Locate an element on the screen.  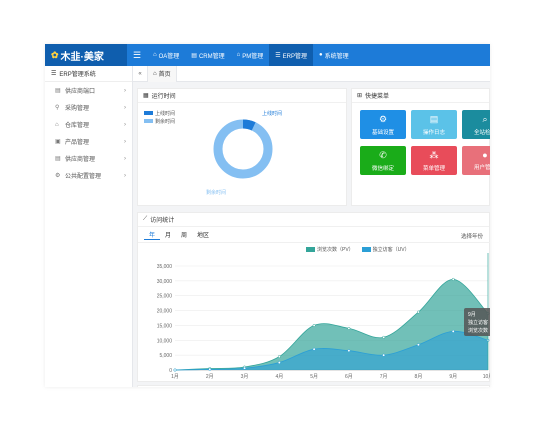
legend-item-pv: 浏览次数（PV） is located at coordinates (330, 249).